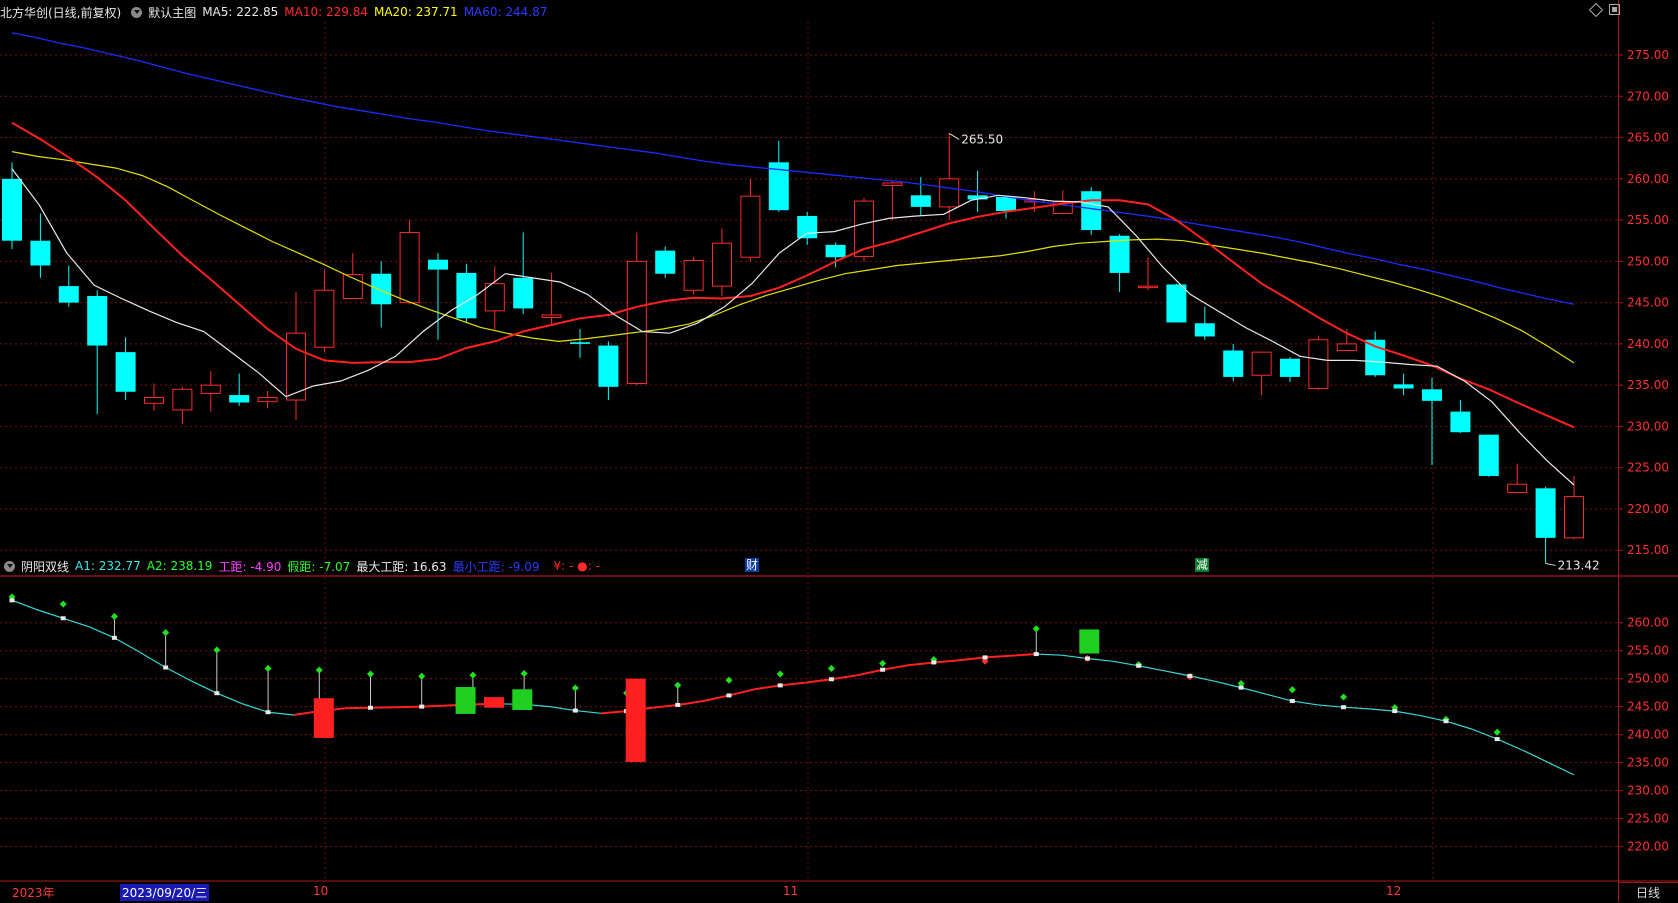 The image size is (1678, 903). I want to click on template-dropdown-icon, so click(137, 12).